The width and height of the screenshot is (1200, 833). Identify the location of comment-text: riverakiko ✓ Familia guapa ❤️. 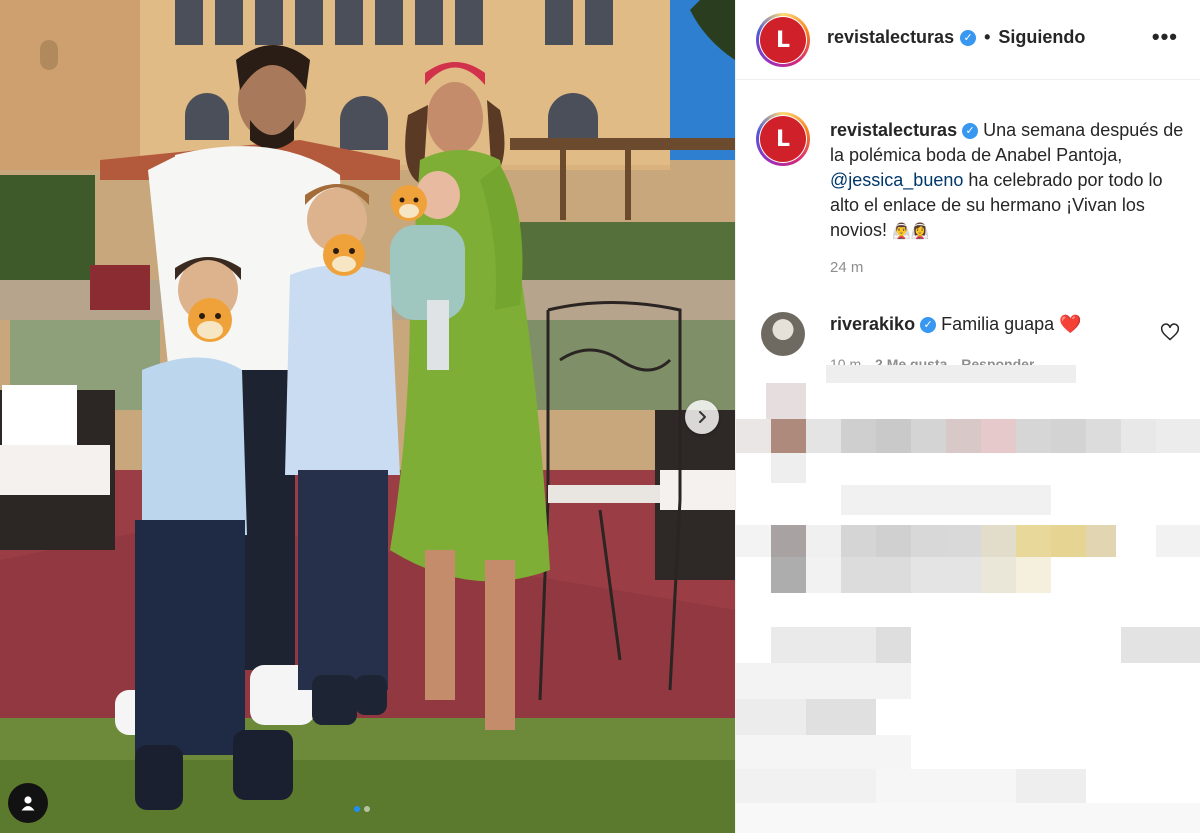
(956, 324).